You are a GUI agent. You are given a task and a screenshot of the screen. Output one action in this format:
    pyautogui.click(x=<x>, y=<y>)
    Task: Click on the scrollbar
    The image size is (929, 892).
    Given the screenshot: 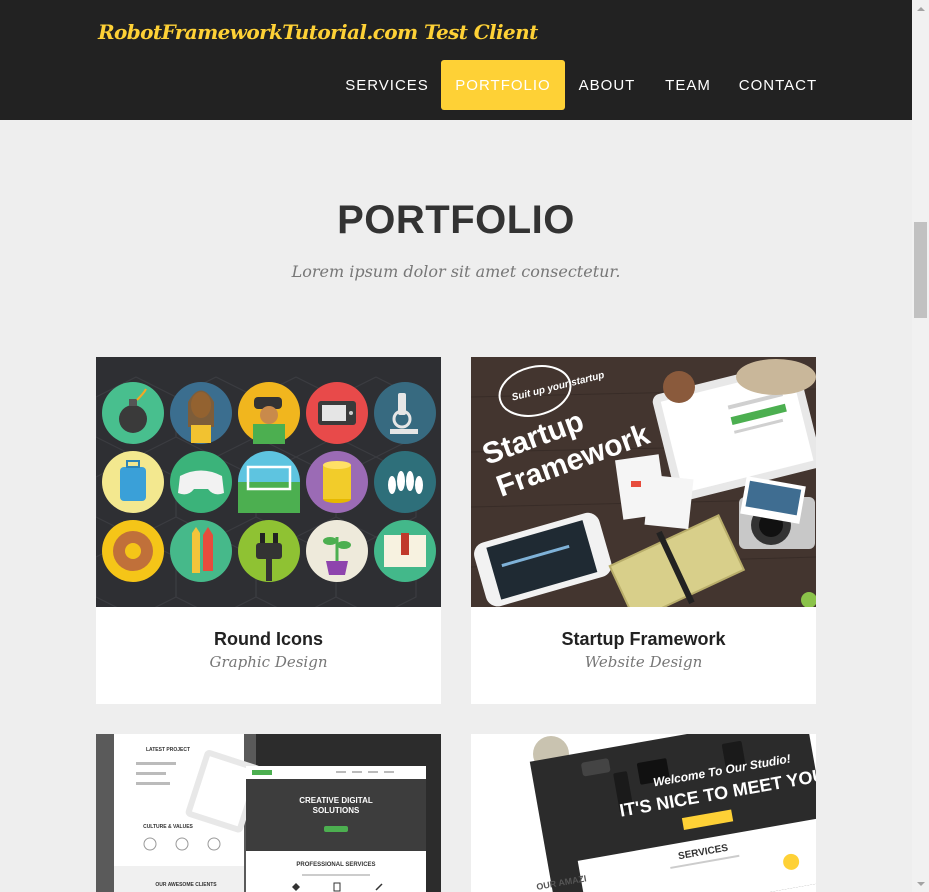 What is the action you would take?
    pyautogui.click(x=920, y=446)
    